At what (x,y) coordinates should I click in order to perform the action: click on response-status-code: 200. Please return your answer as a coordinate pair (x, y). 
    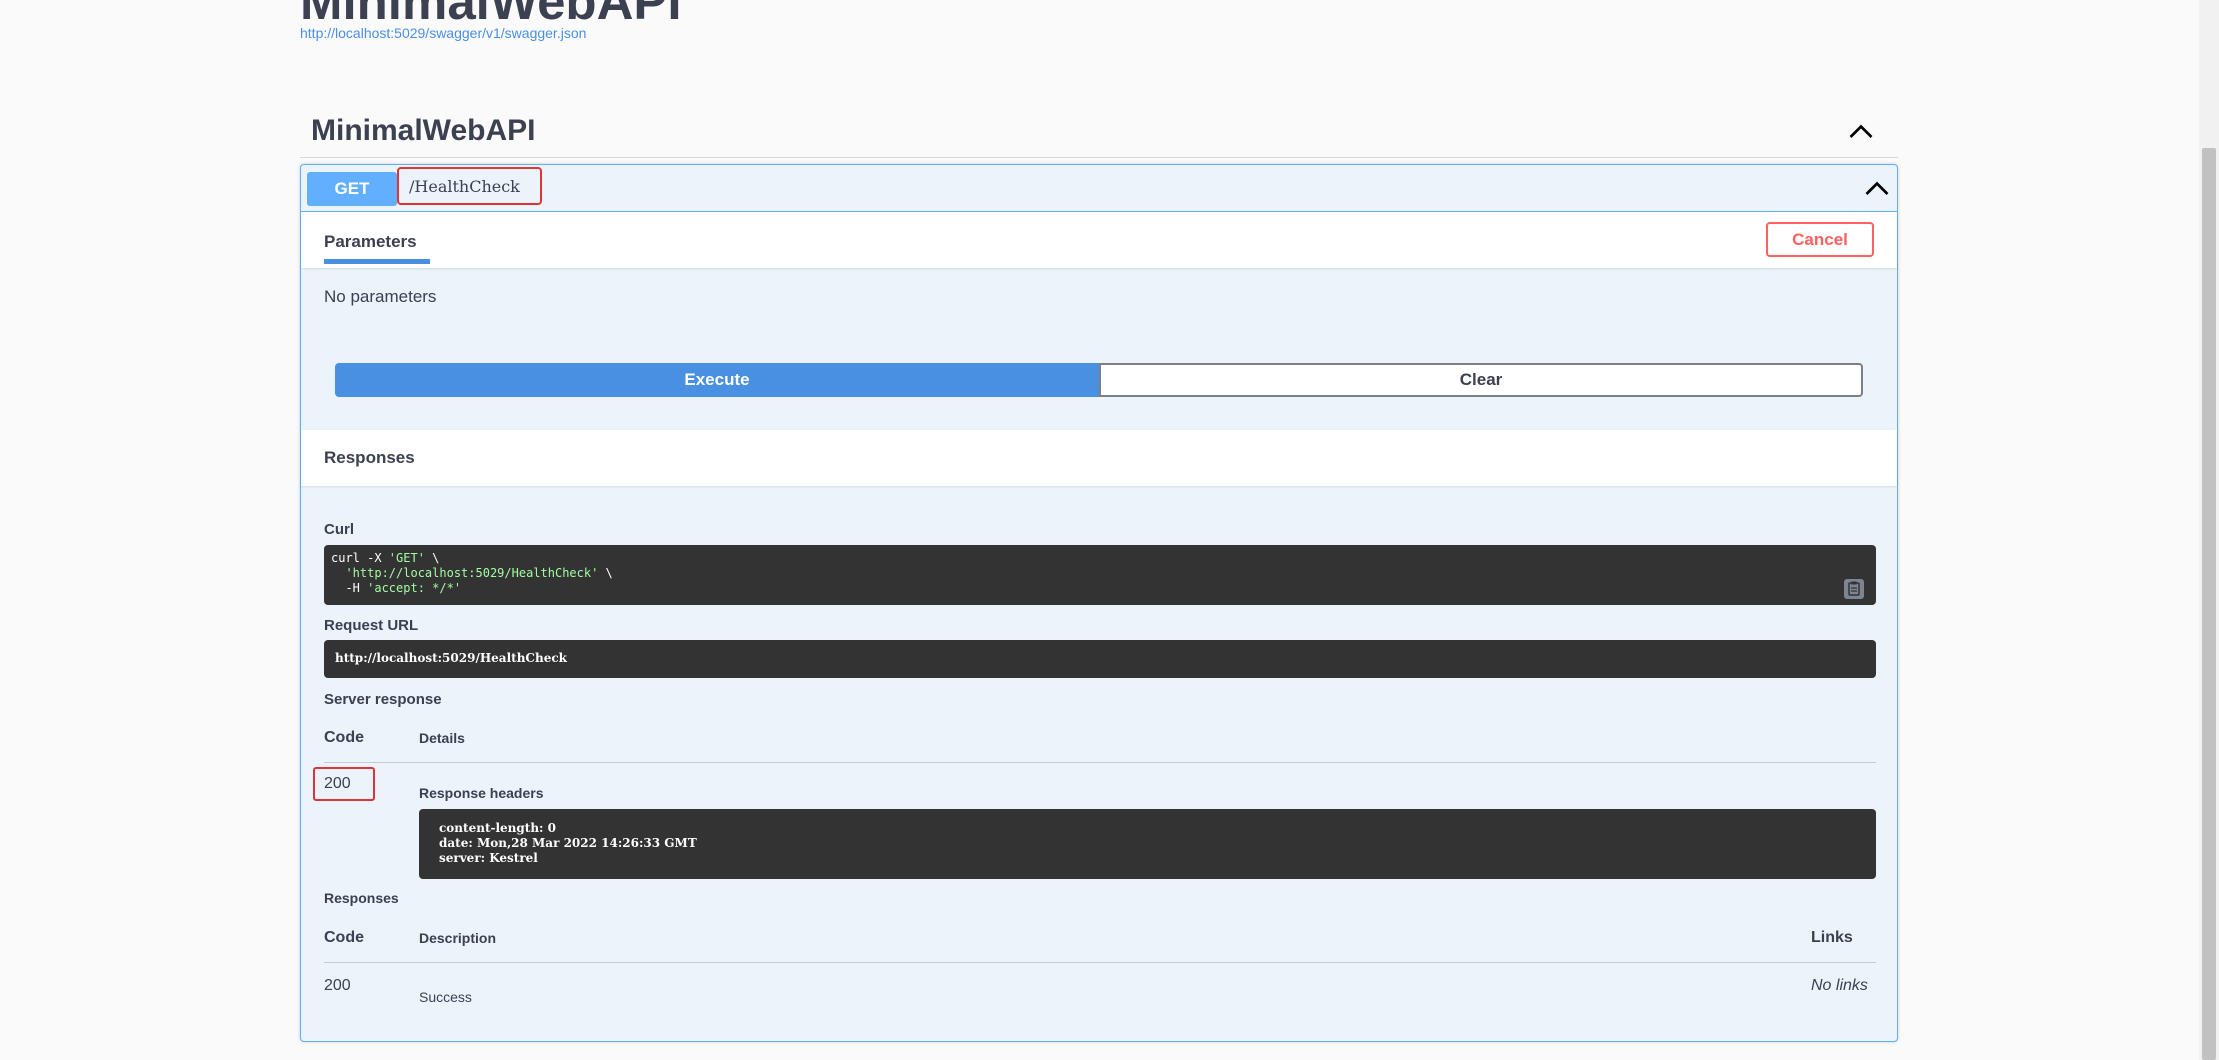
    Looking at the image, I should click on (344, 784).